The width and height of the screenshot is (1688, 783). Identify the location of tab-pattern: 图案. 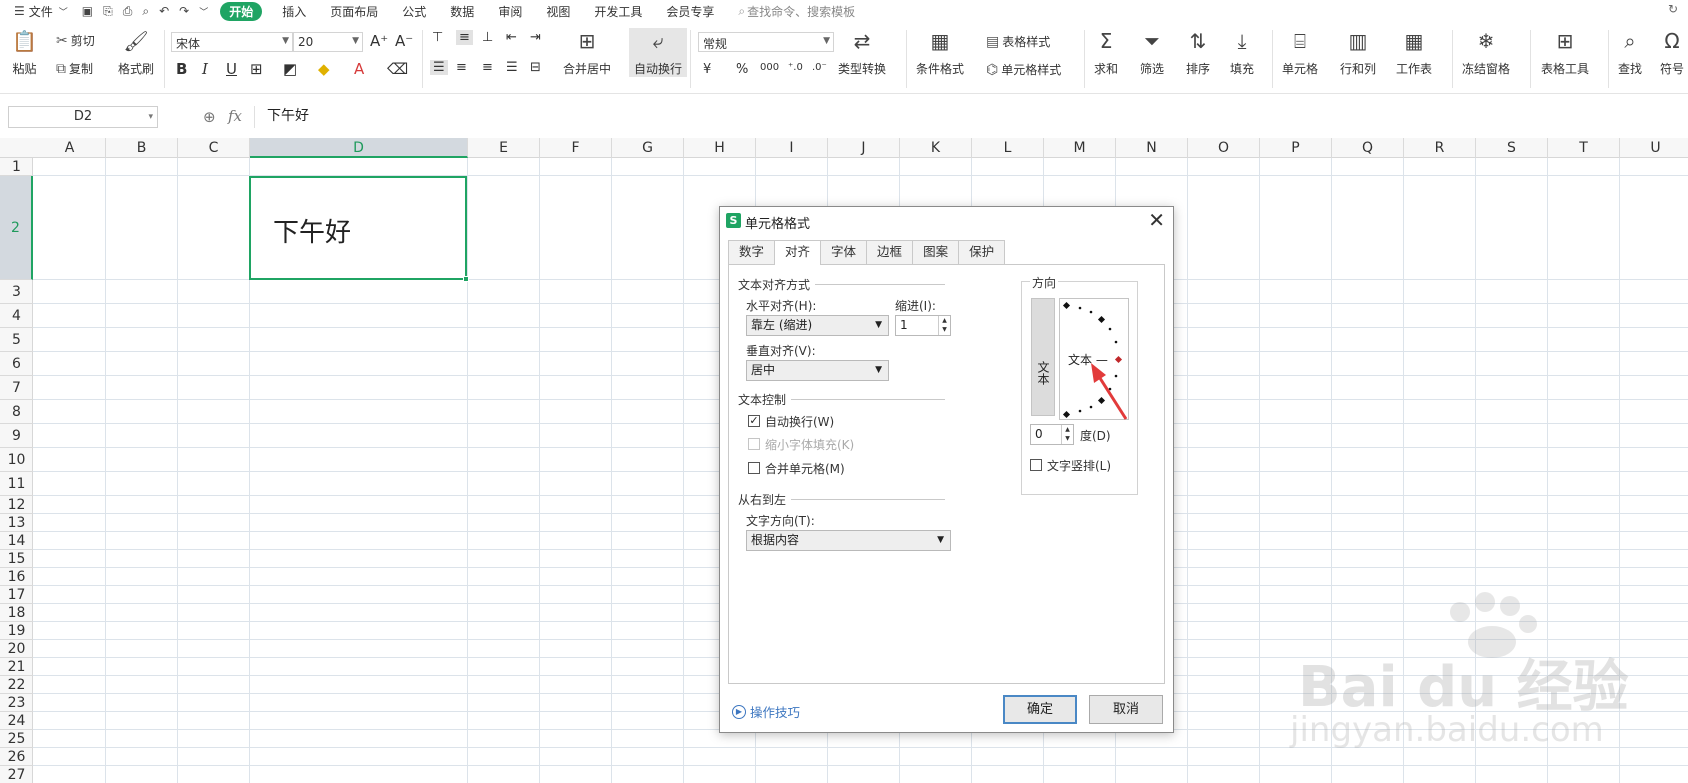
(936, 252).